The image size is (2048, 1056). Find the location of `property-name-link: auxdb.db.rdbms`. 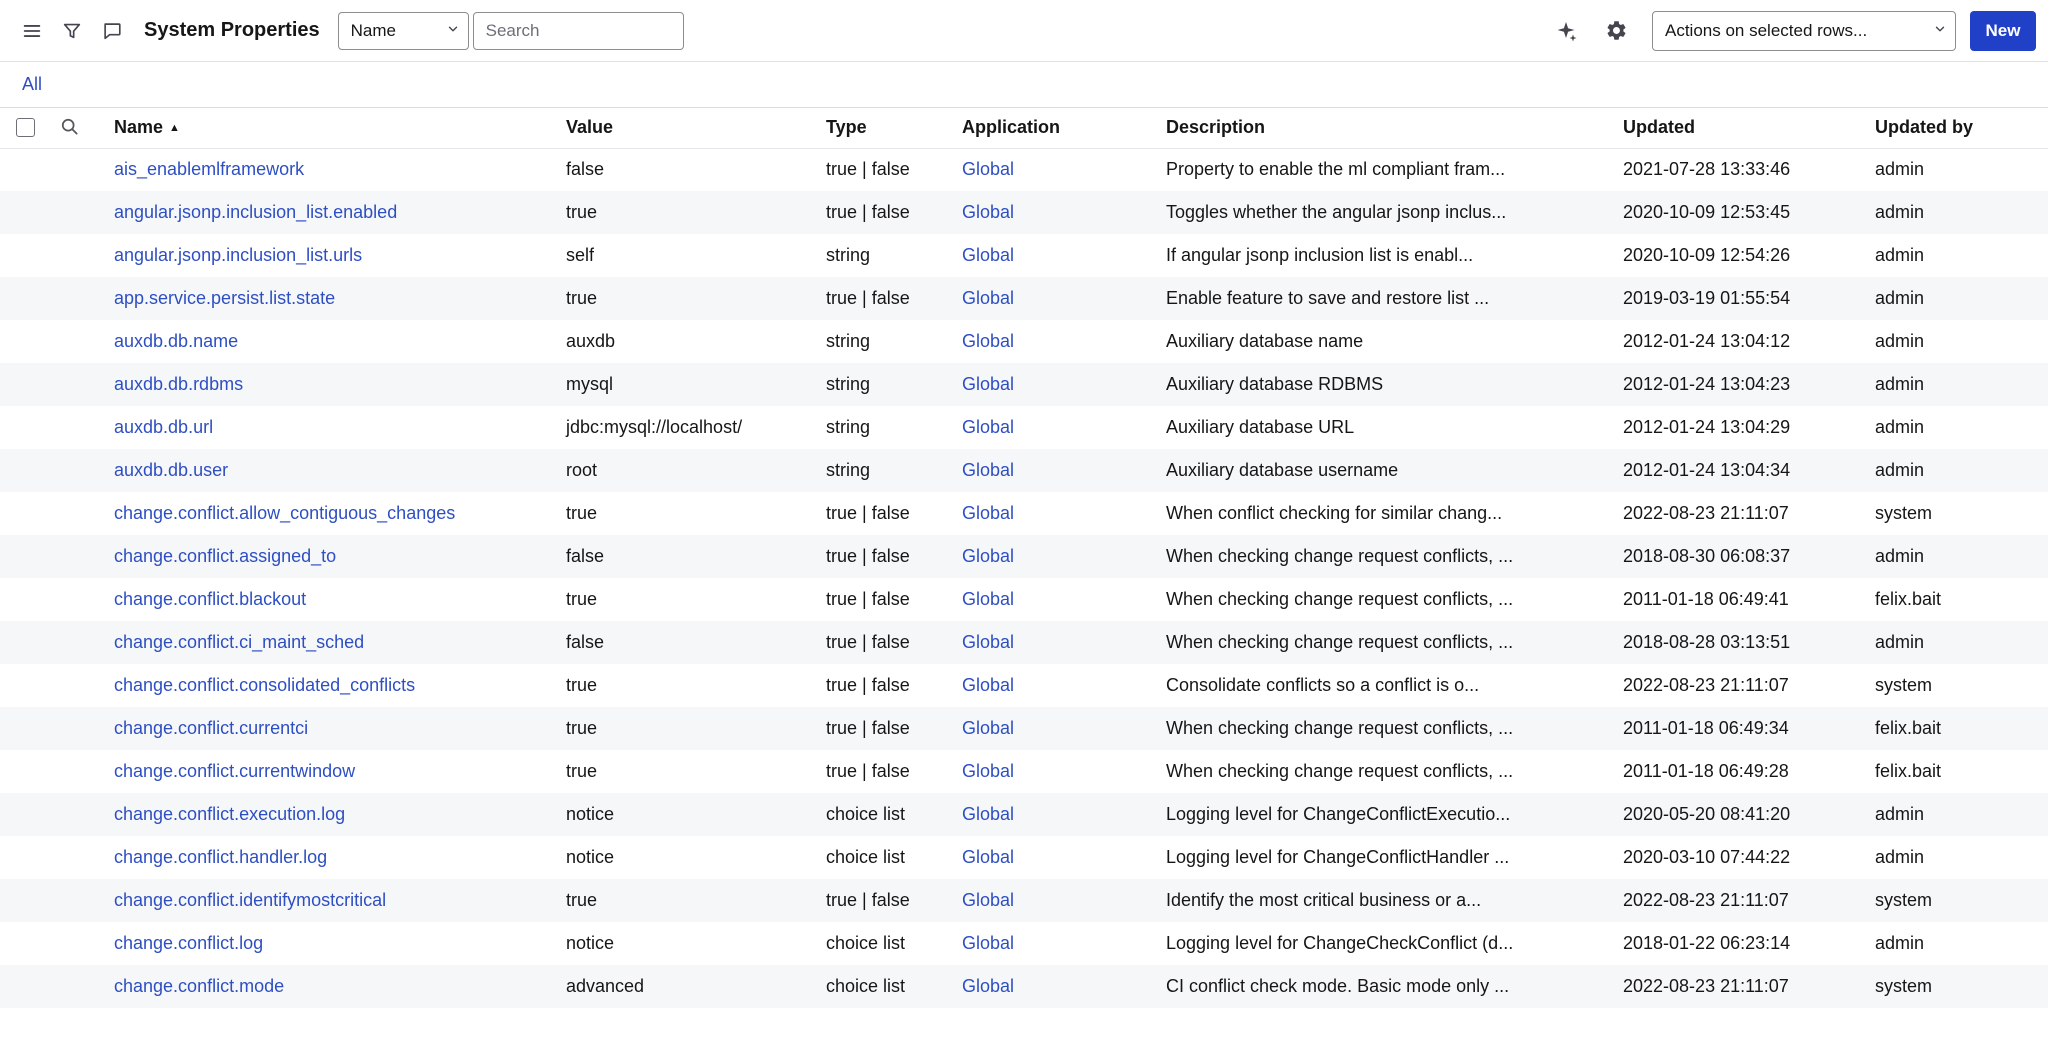

property-name-link: auxdb.db.rdbms is located at coordinates (178, 384).